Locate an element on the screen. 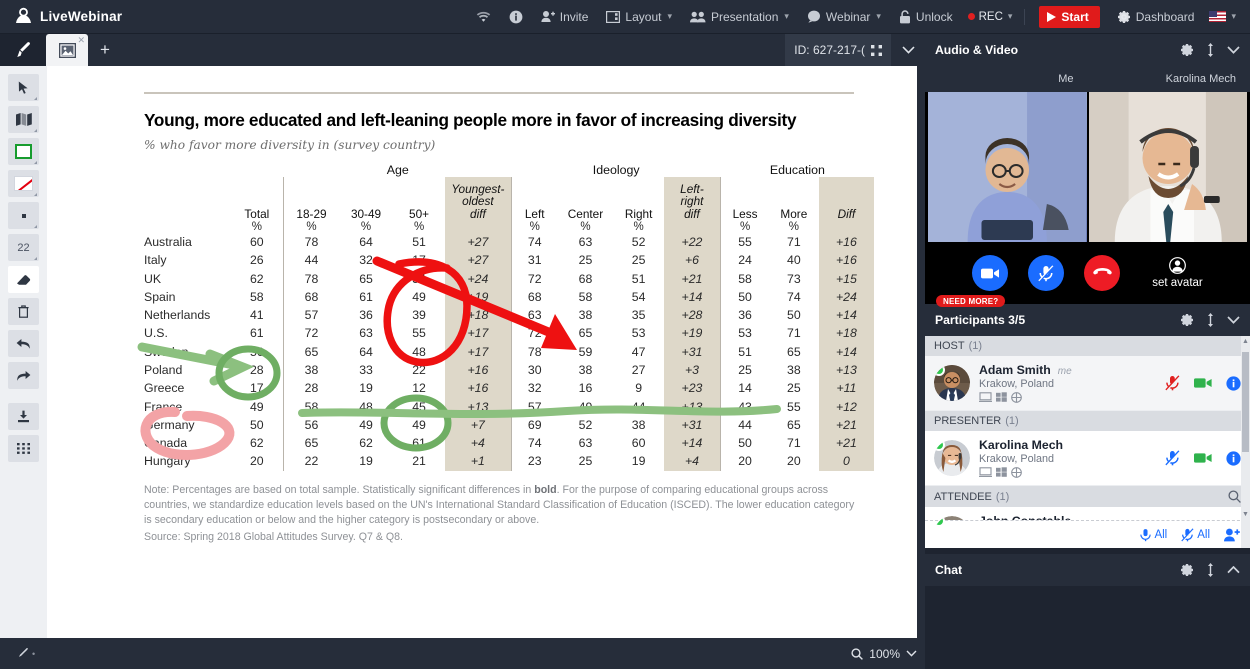  cell-ideodiff: +6 is located at coordinates (692, 260).